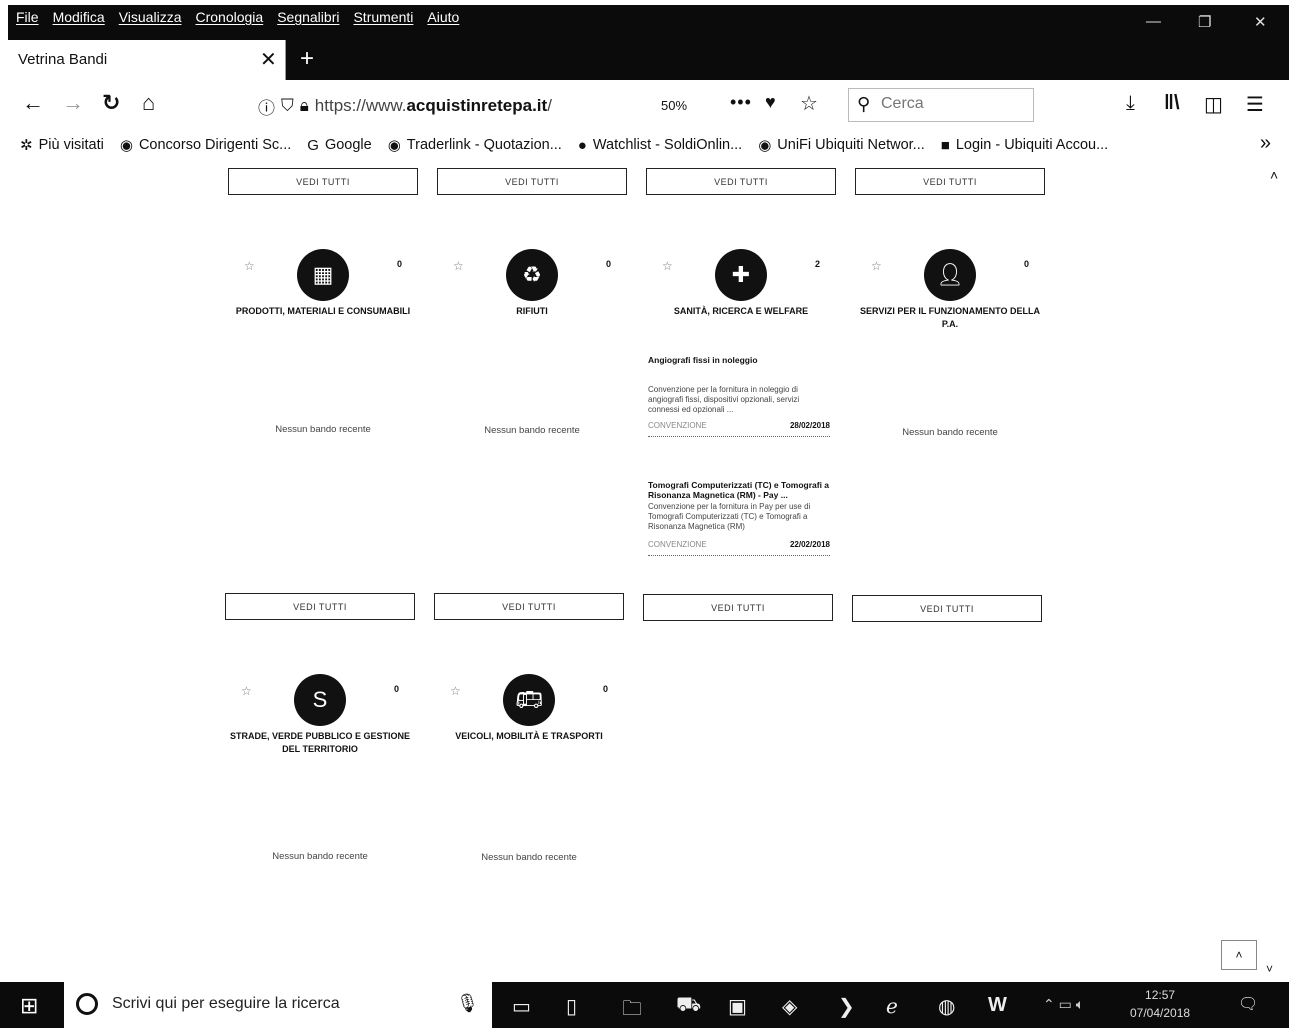  What do you see at coordinates (1248, 1004) in the screenshot?
I see `notifications-icon: 🗨︎` at bounding box center [1248, 1004].